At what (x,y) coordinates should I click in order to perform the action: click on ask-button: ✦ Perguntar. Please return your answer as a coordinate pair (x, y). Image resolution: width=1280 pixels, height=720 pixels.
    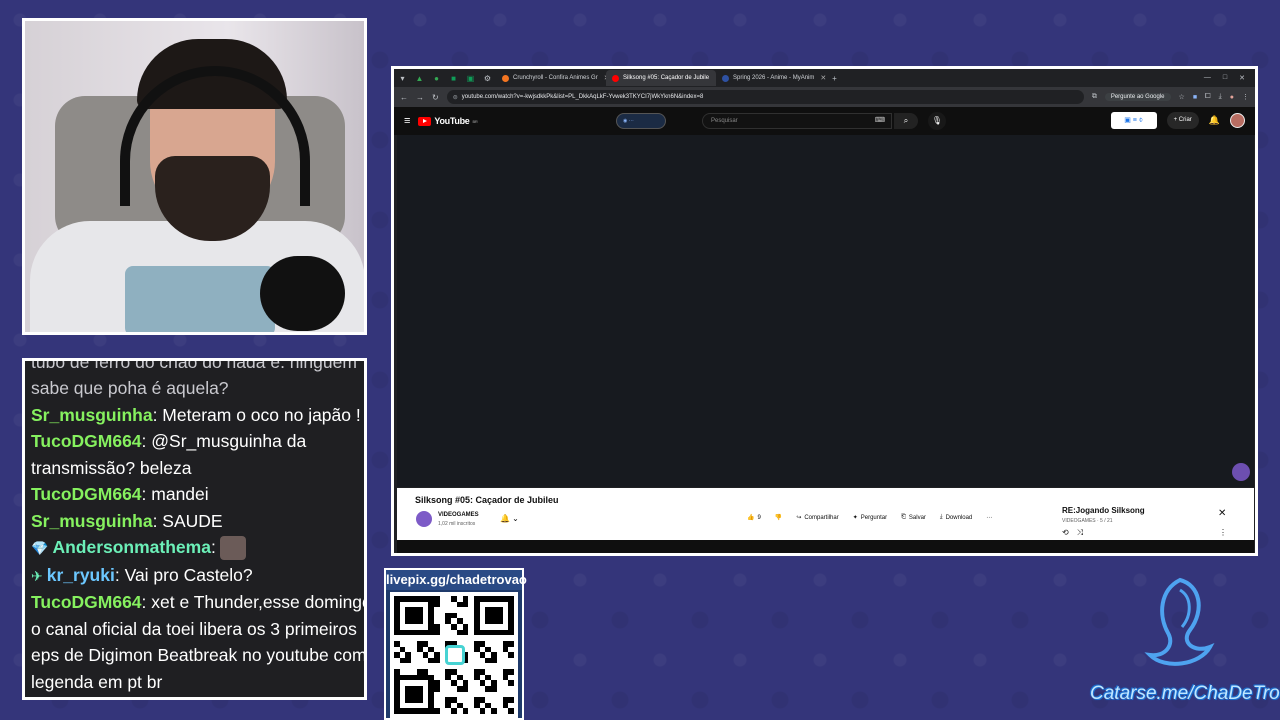
    Looking at the image, I should click on (870, 518).